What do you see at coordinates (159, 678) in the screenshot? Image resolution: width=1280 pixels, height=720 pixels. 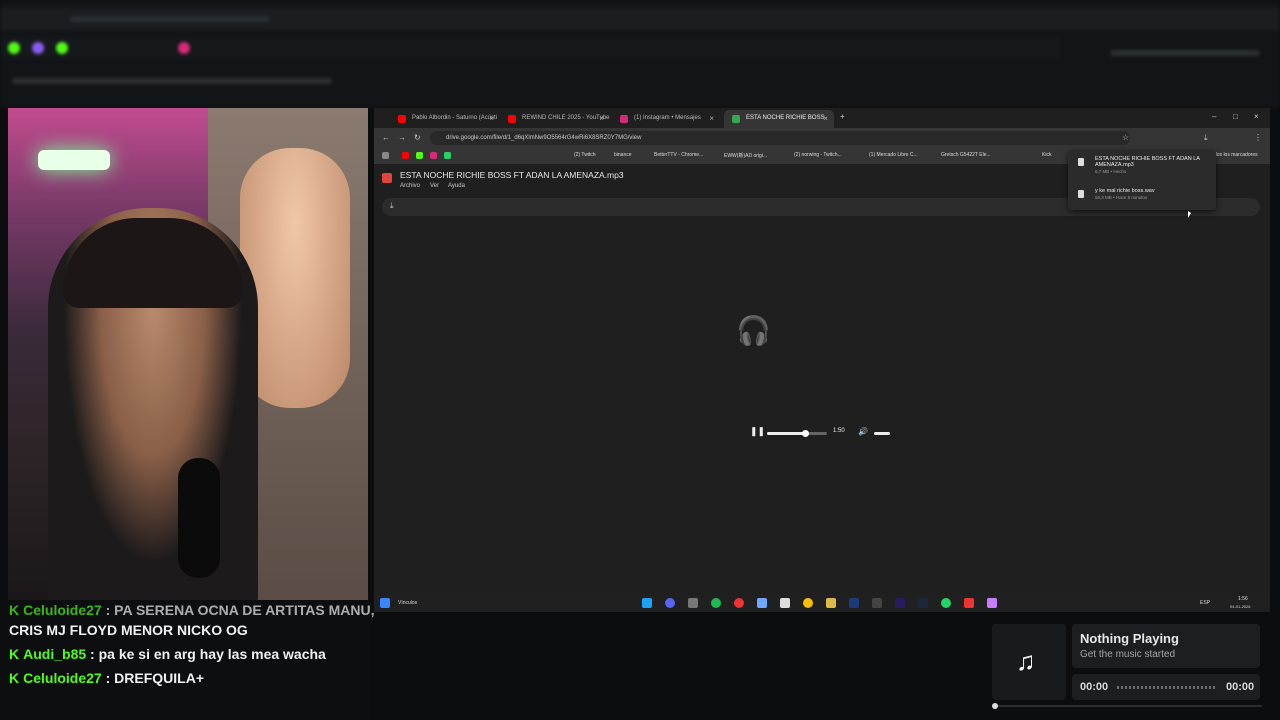 I see `chat-text: DREFQUILA+` at bounding box center [159, 678].